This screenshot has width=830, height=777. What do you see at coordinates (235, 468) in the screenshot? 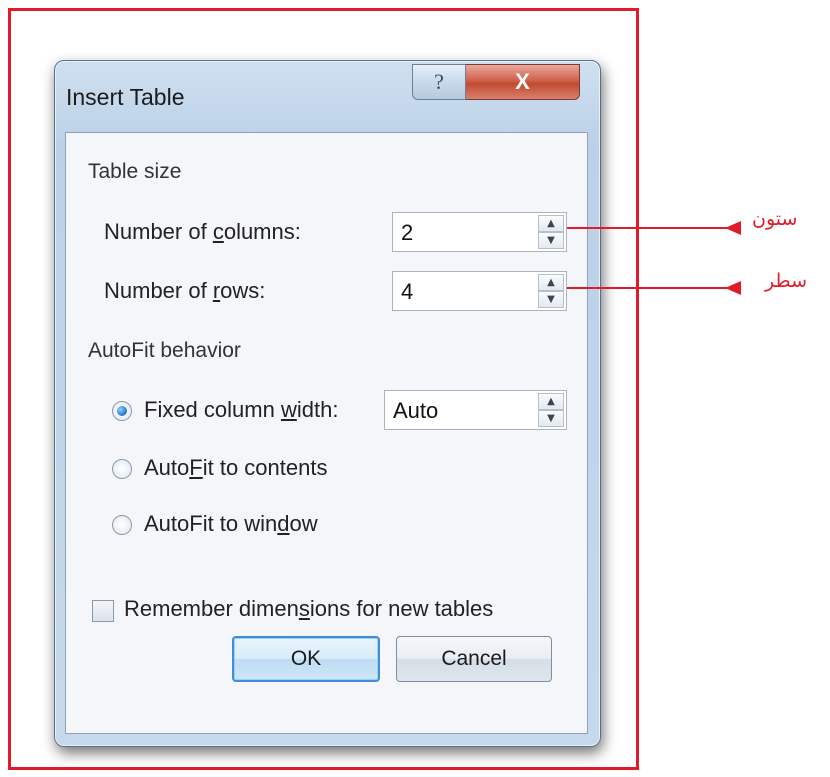
I see `autofit-contents-label: AutoFit to contents` at bounding box center [235, 468].